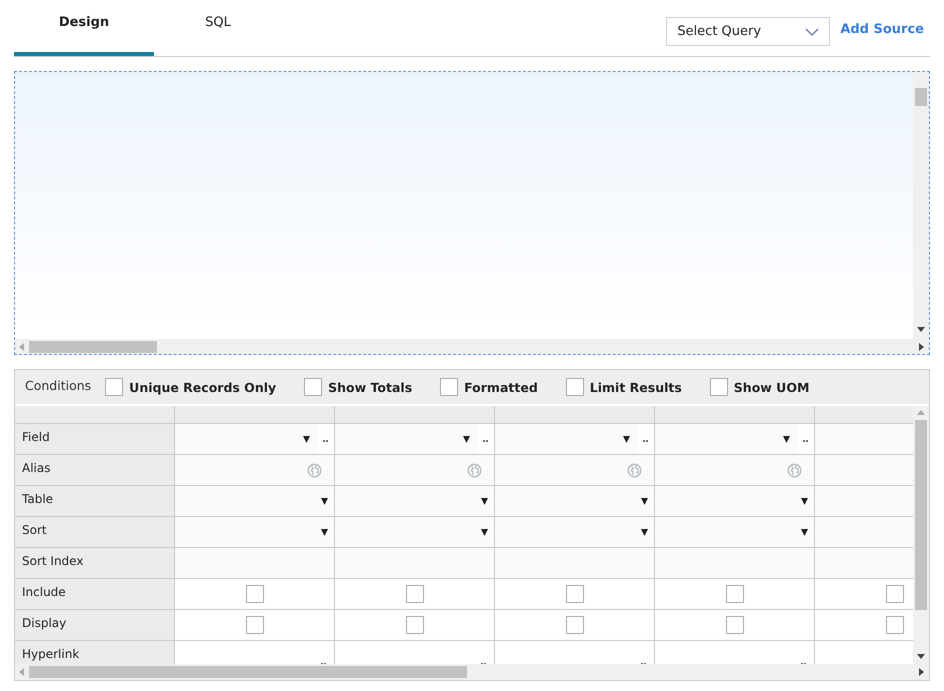 This screenshot has width=944, height=691. Describe the element at coordinates (95, 501) in the screenshot. I see `row-label: Table` at that location.